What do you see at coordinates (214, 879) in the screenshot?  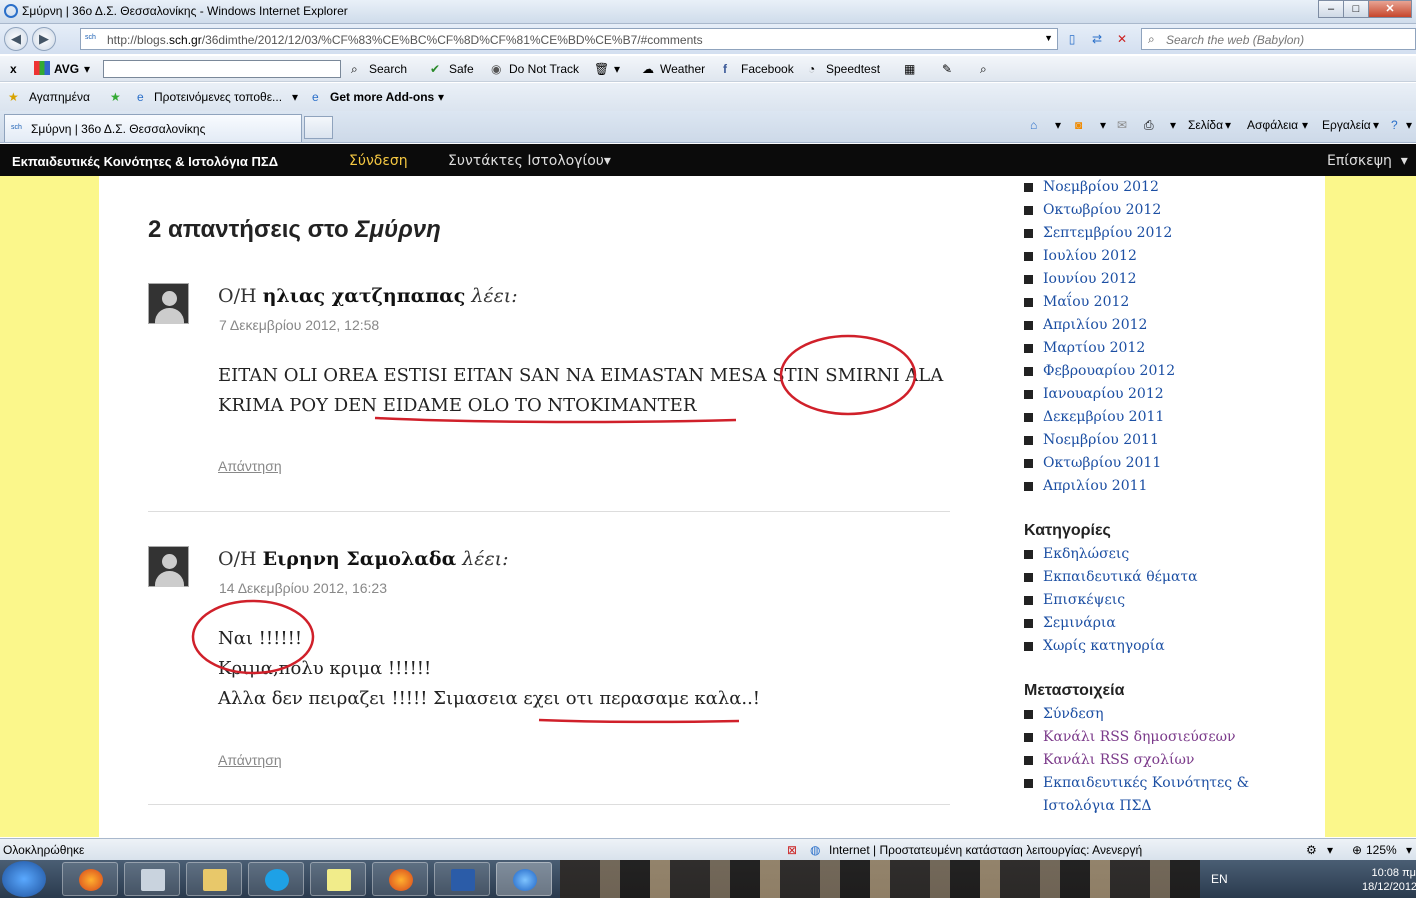 I see `explorer-taskbar-icon` at bounding box center [214, 879].